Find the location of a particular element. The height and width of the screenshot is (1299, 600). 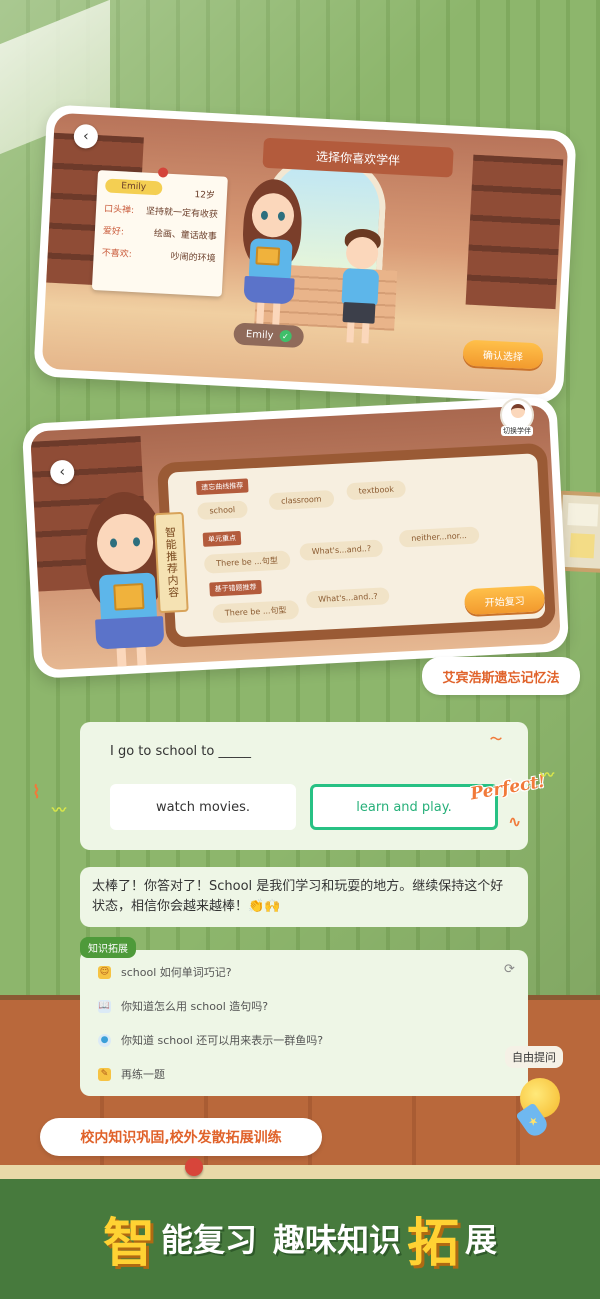

knowledge-item: ● 你知道 school 还可以用来表示一群鱼吗? is located at coordinates (210, 1040).